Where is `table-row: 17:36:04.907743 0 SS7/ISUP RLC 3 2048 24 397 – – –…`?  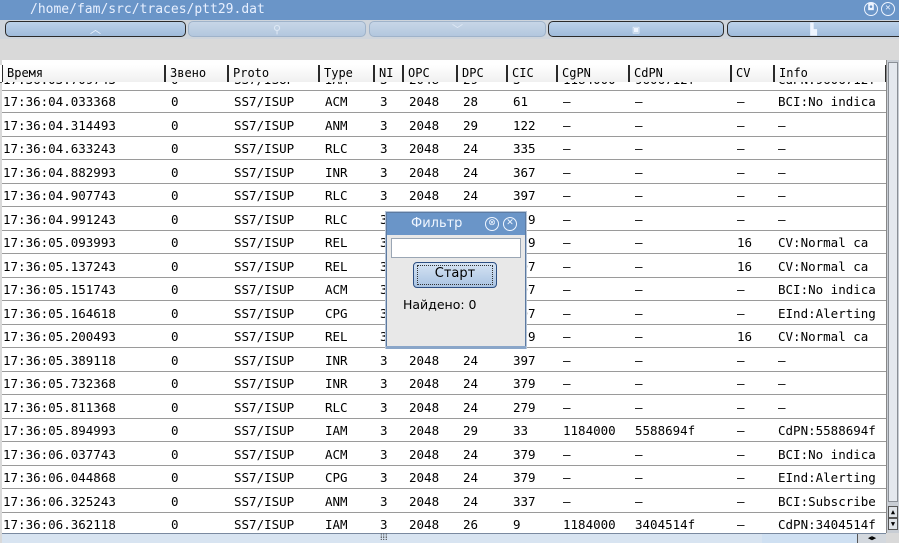
table-row: 17:36:04.907743 0 SS7/ISUP RLC 3 2048 24 397 – – –… is located at coordinates (444, 196).